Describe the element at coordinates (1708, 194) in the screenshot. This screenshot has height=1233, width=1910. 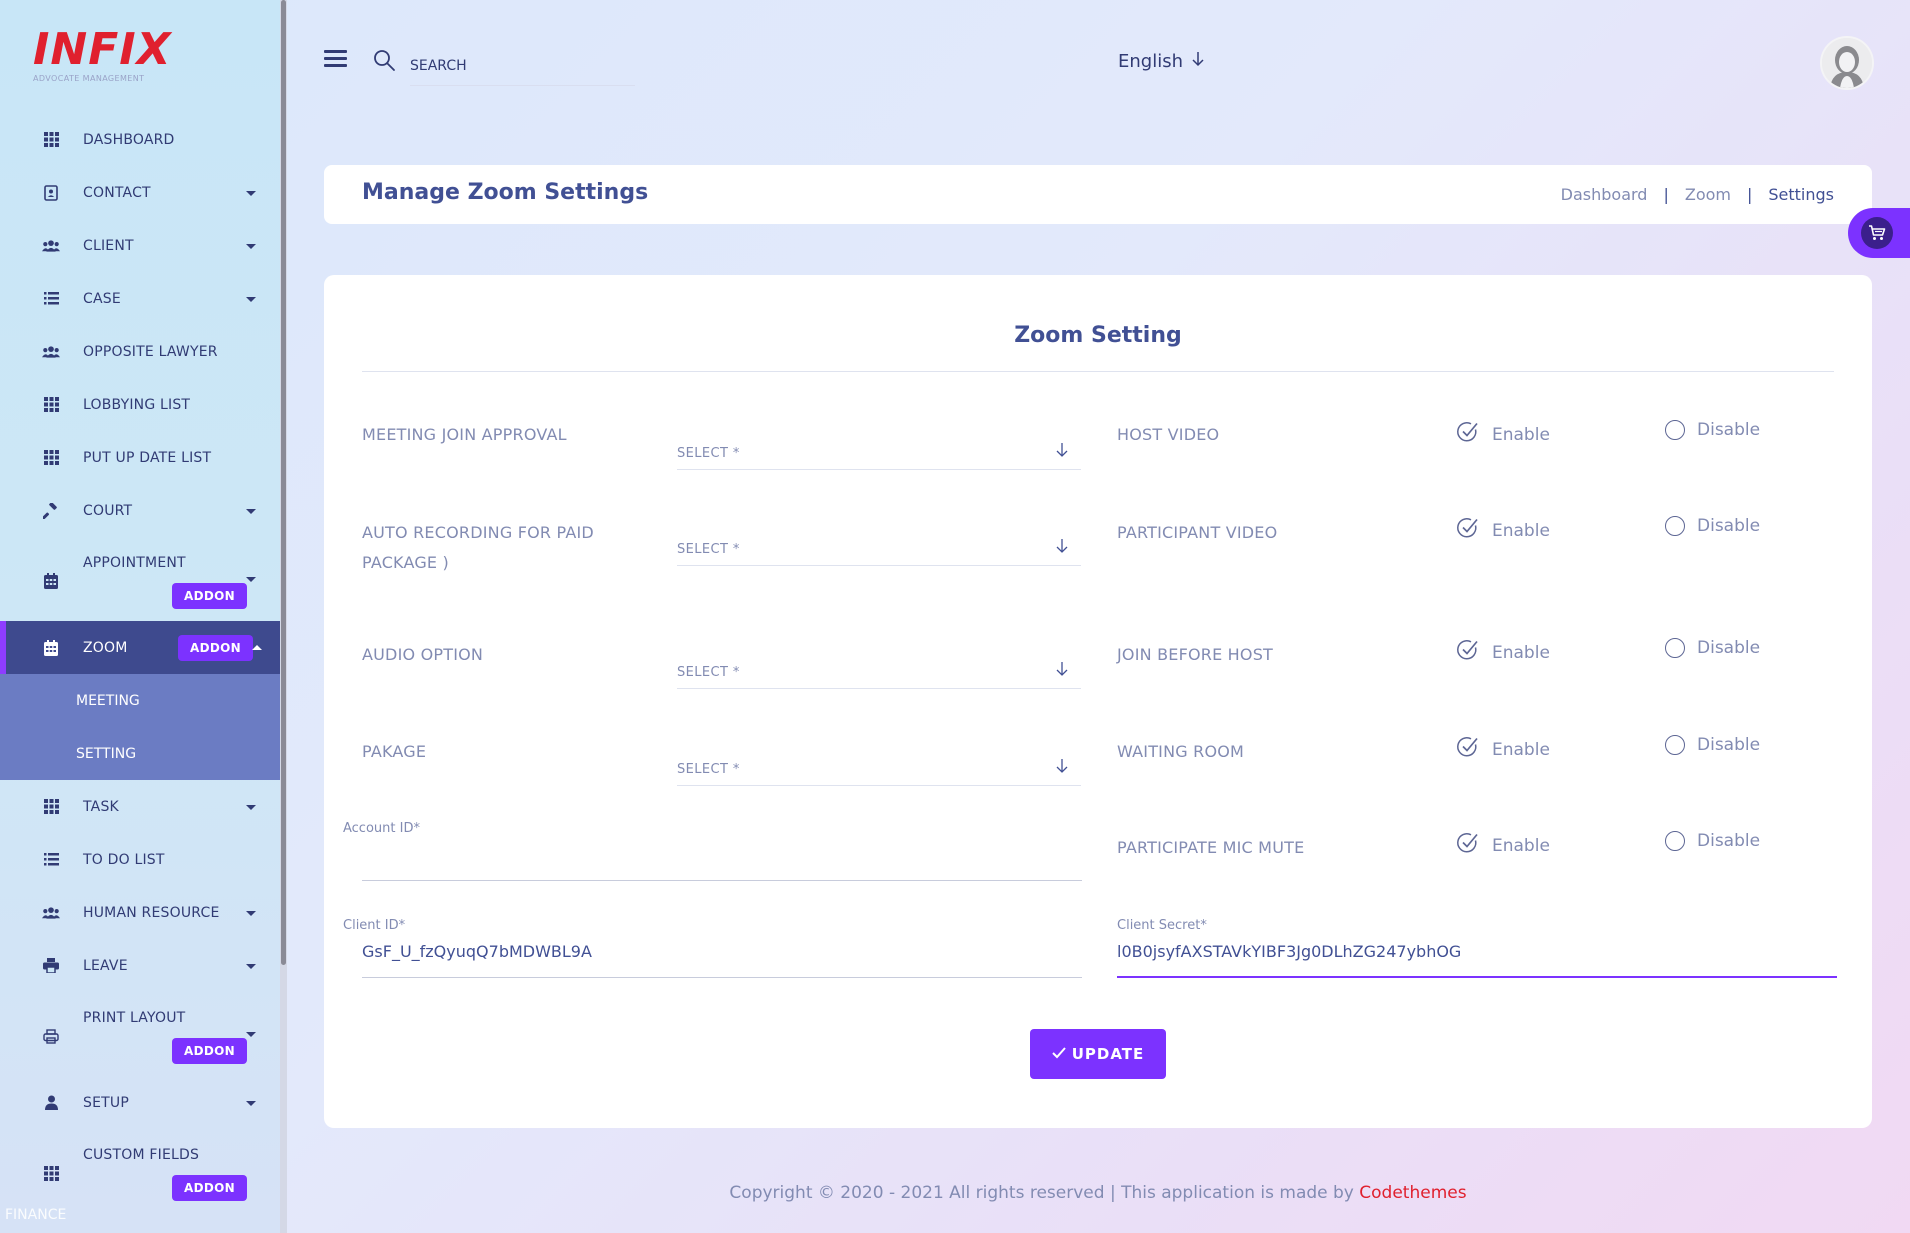
I see `breadcrumb-zoom: Zoom` at that location.